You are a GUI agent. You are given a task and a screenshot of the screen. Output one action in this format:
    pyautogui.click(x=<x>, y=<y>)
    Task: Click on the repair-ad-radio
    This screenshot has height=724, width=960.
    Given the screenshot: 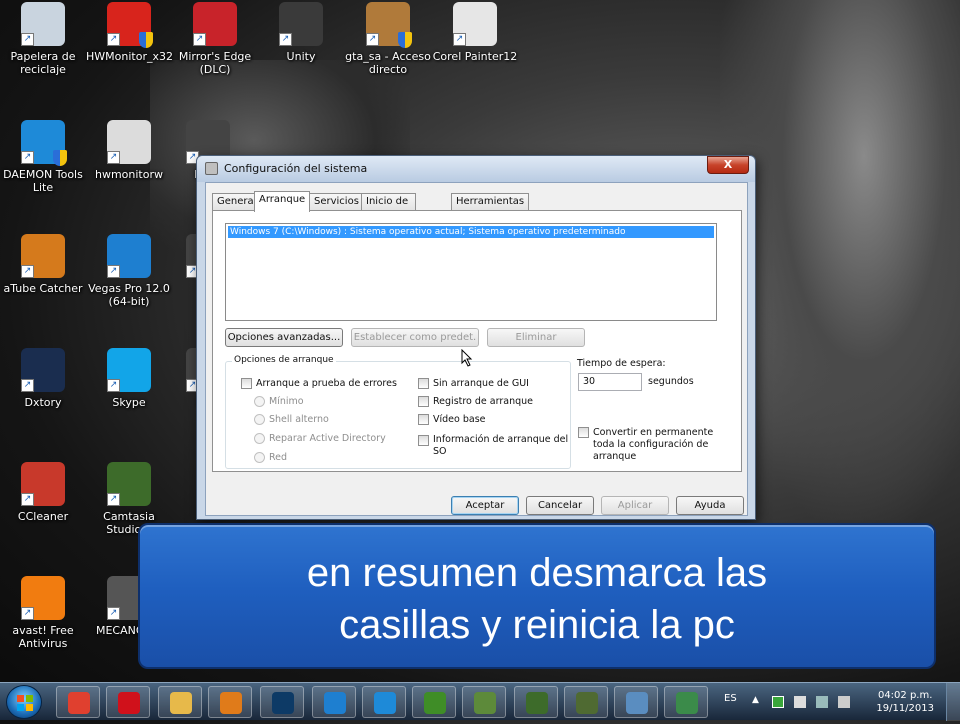 What is the action you would take?
    pyautogui.click(x=259, y=438)
    